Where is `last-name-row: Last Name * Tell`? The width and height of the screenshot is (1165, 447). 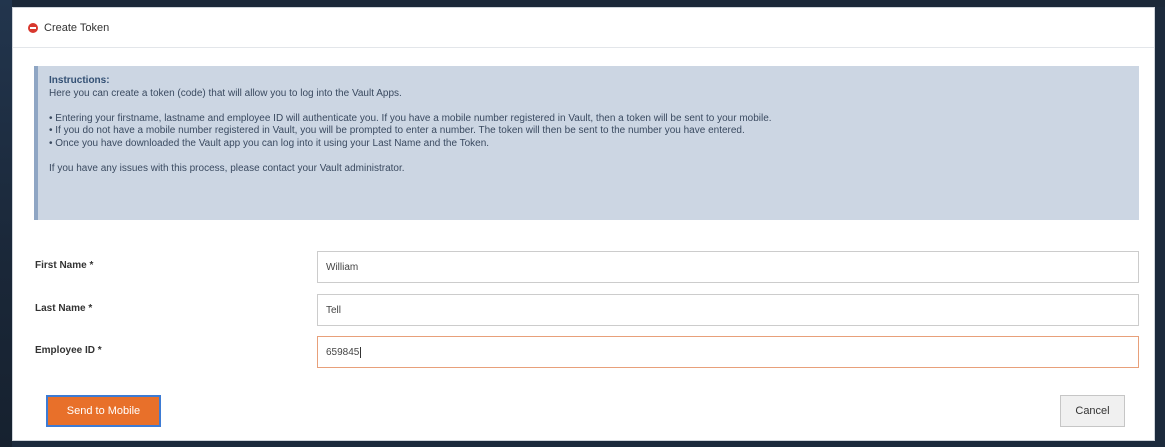
last-name-row: Last Name * Tell is located at coordinates (587, 310).